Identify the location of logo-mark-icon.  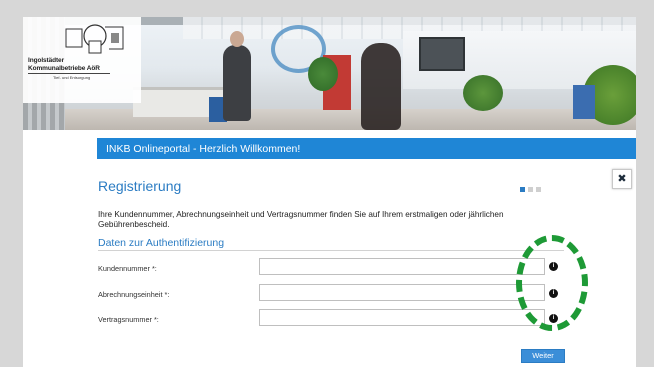
(94, 39).